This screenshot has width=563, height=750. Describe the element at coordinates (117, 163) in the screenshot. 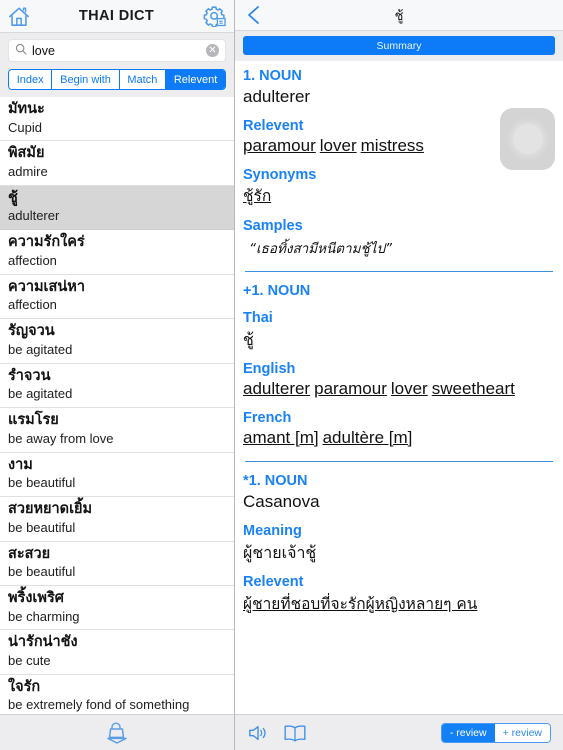

I see `result-row: พิสมัย admire` at that location.